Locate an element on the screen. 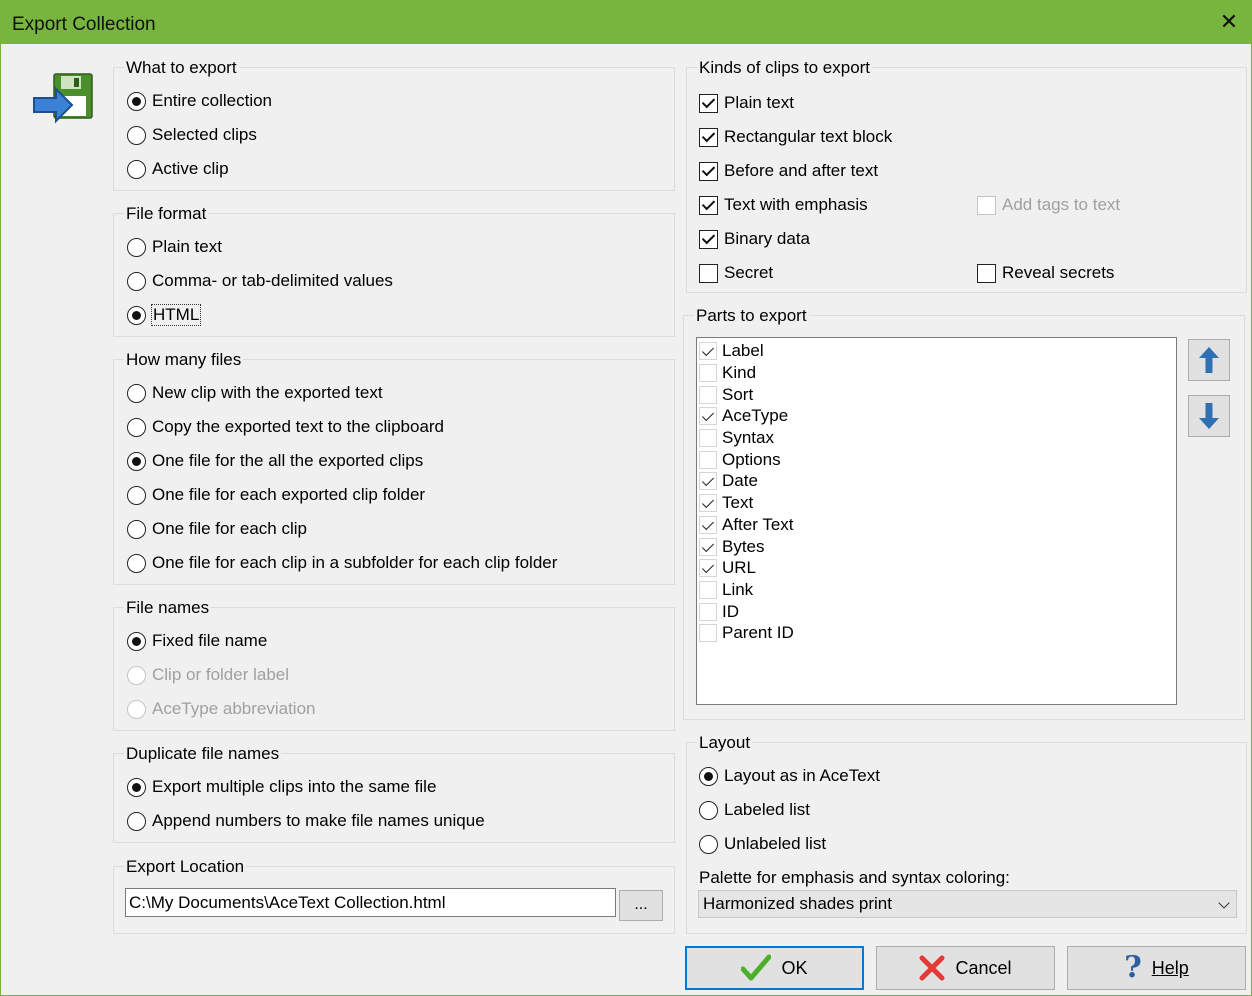  list-item-label: Date is located at coordinates (740, 480).